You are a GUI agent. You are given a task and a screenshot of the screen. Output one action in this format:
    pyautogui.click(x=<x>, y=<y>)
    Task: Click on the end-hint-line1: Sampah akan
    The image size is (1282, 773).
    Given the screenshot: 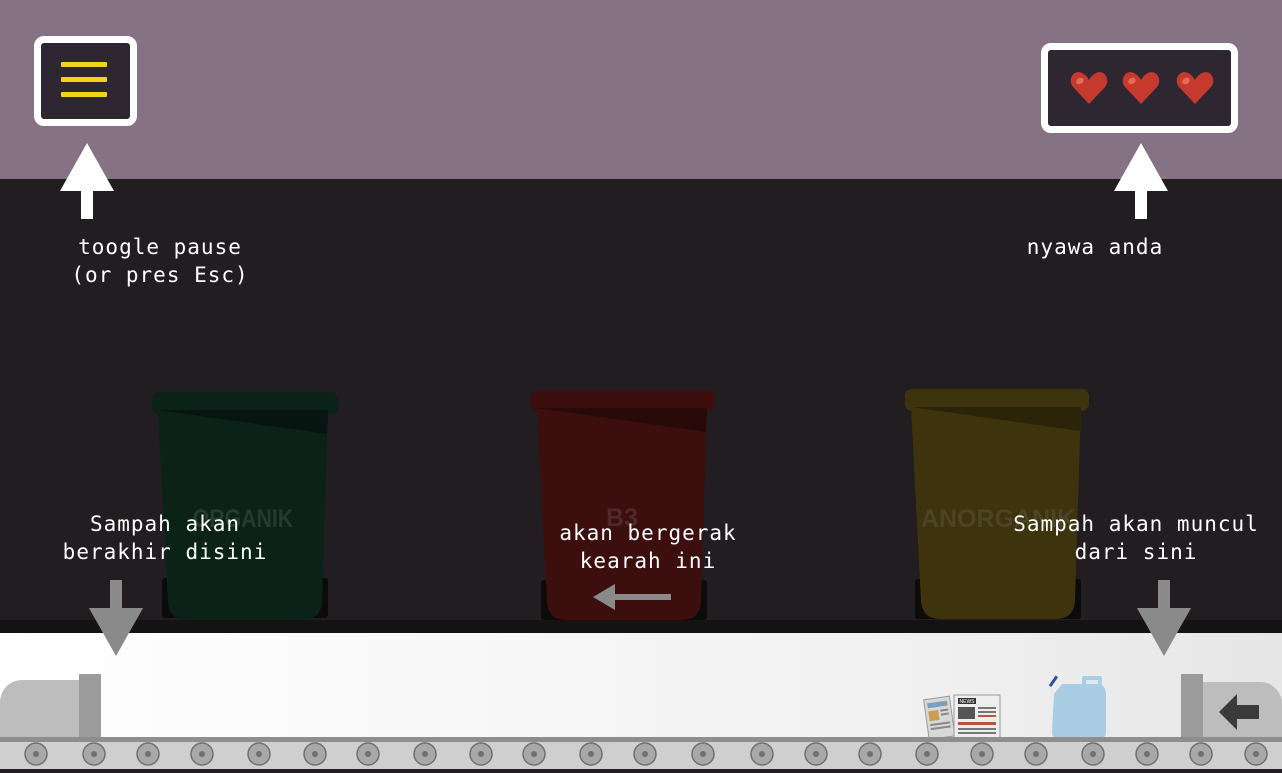 What is the action you would take?
    pyautogui.click(x=165, y=524)
    